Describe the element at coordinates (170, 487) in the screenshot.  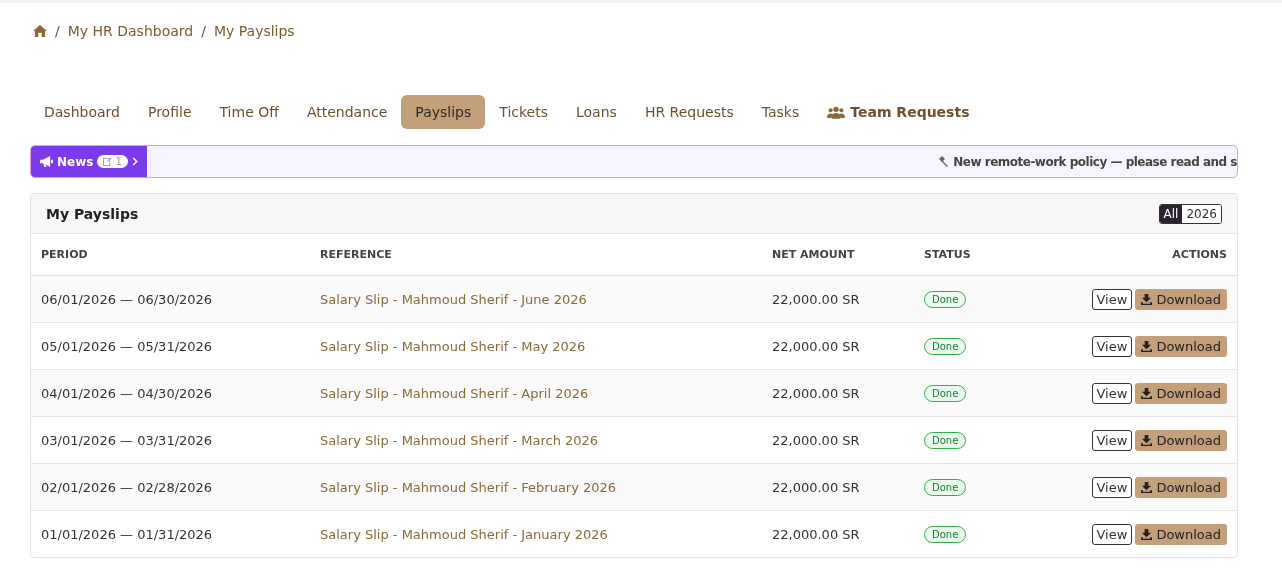
I see `table-cell: 02/01/2026 — 02/28/2026` at that location.